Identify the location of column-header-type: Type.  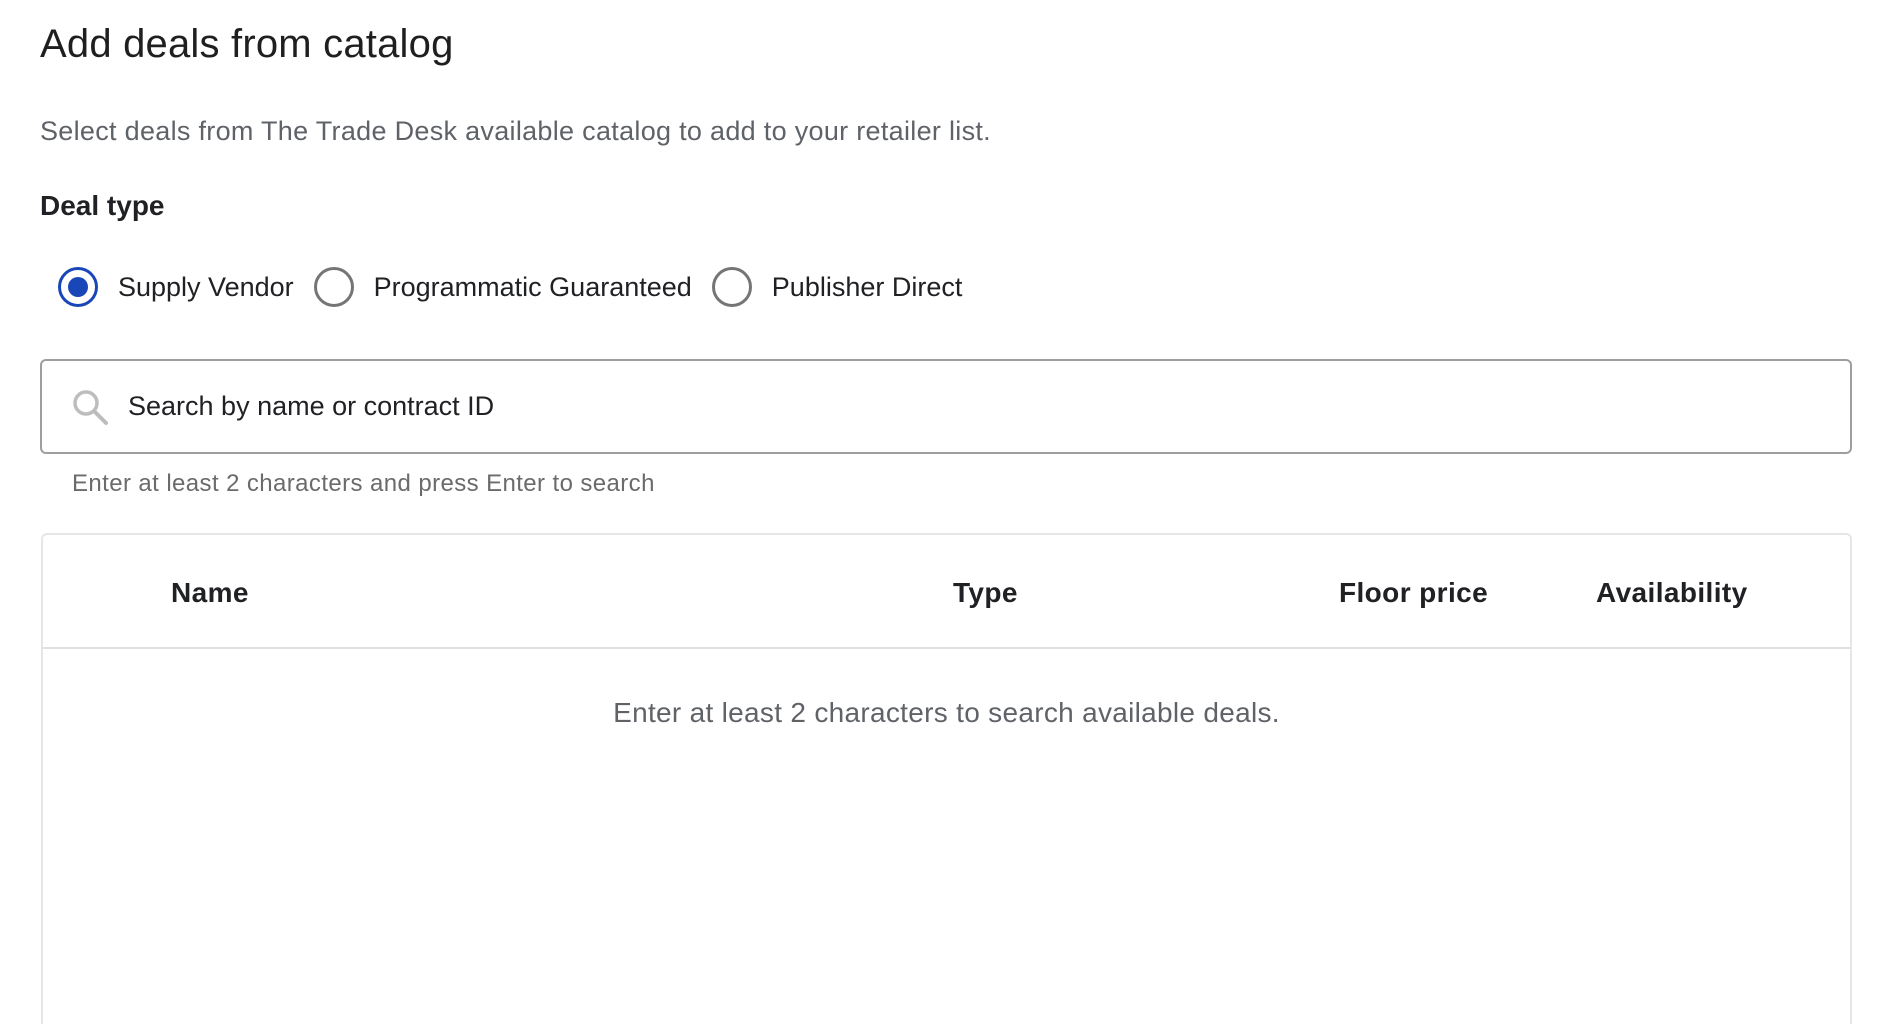
(985, 593).